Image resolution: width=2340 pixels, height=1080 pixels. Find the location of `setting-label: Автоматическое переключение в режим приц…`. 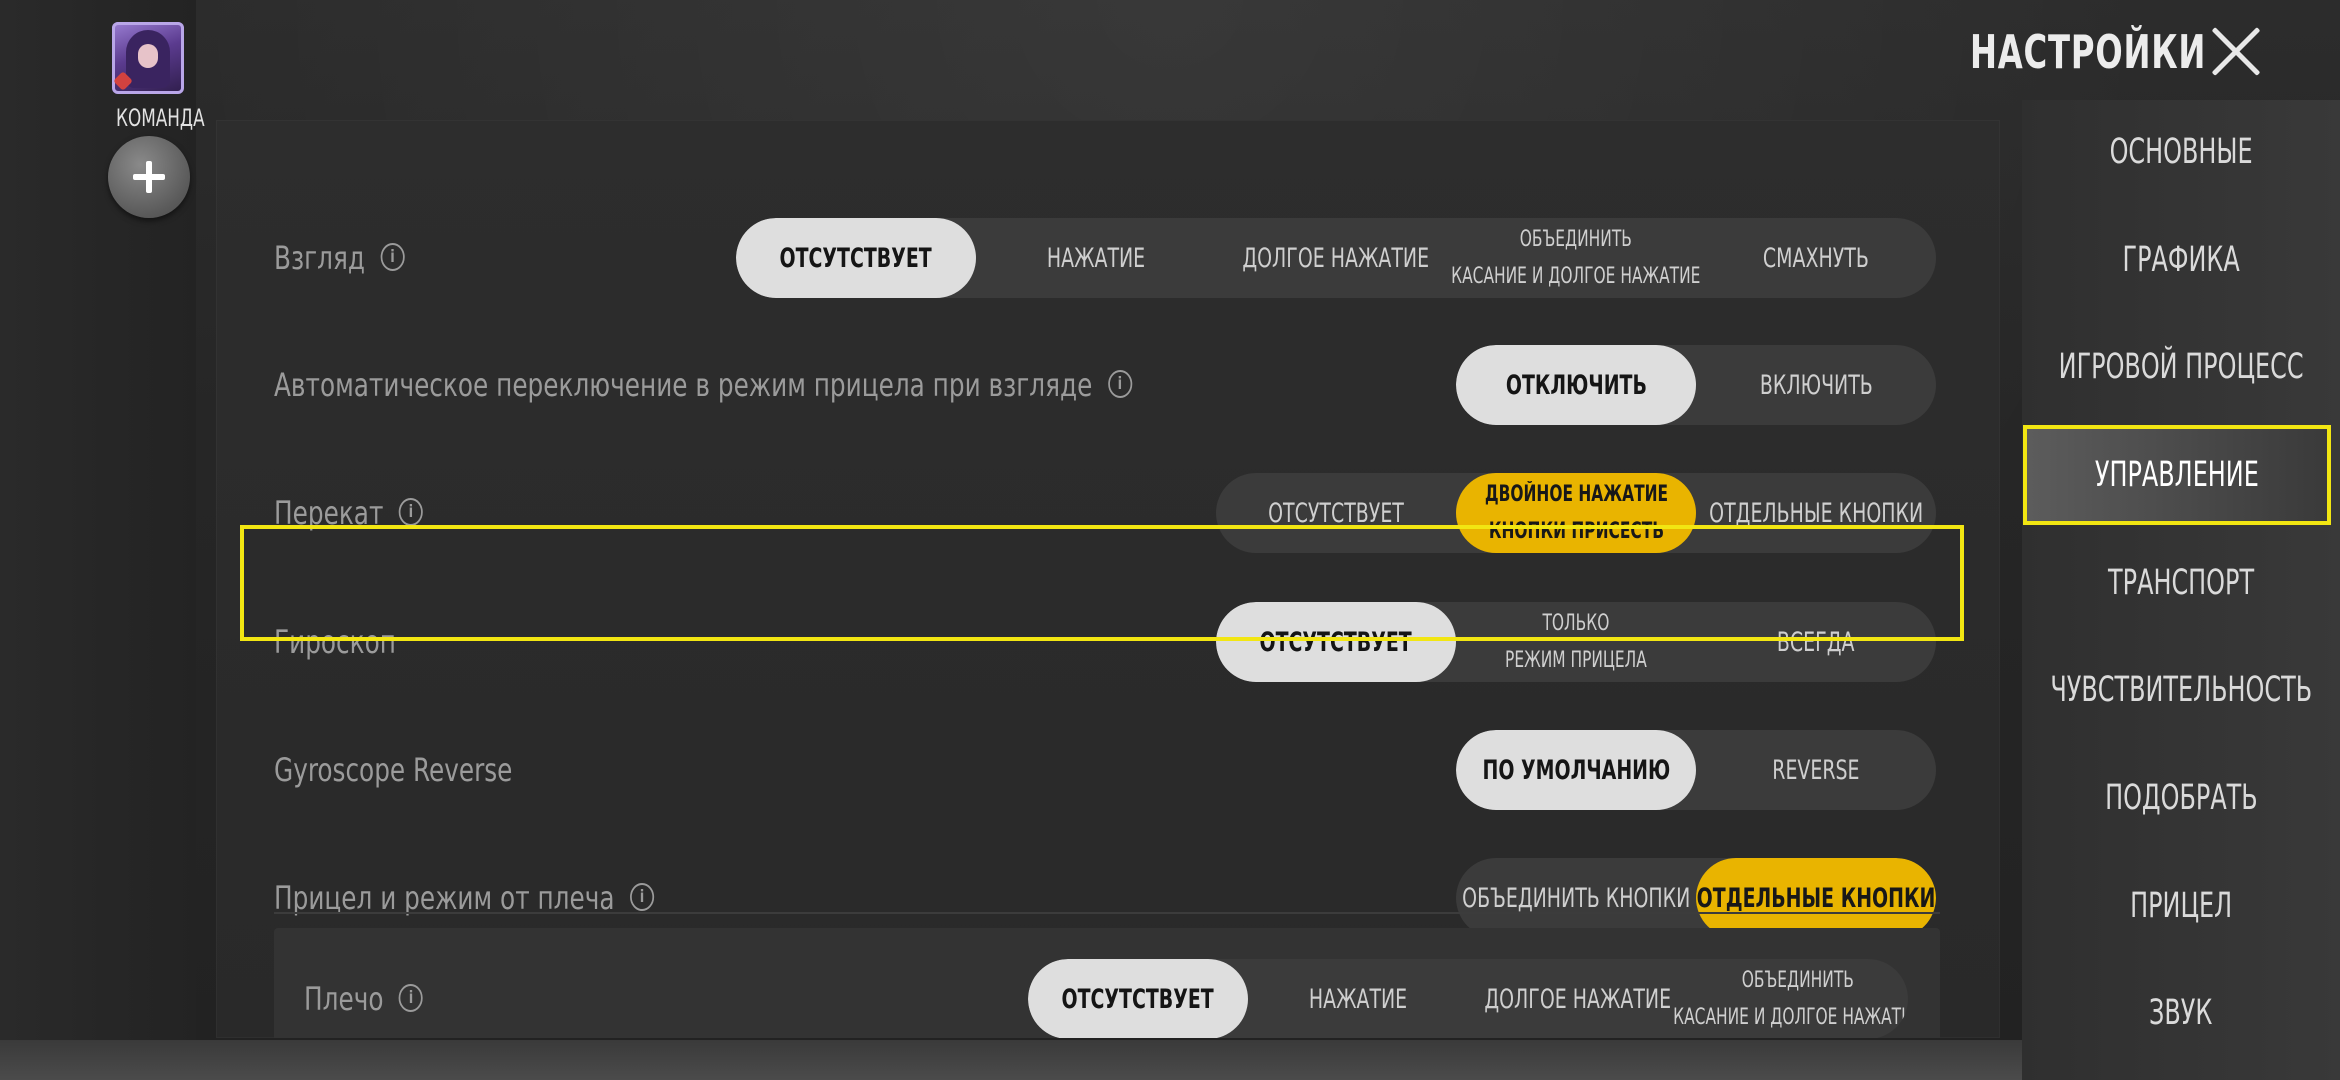

setting-label: Автоматическое переключение в режим приц… is located at coordinates (703, 385).